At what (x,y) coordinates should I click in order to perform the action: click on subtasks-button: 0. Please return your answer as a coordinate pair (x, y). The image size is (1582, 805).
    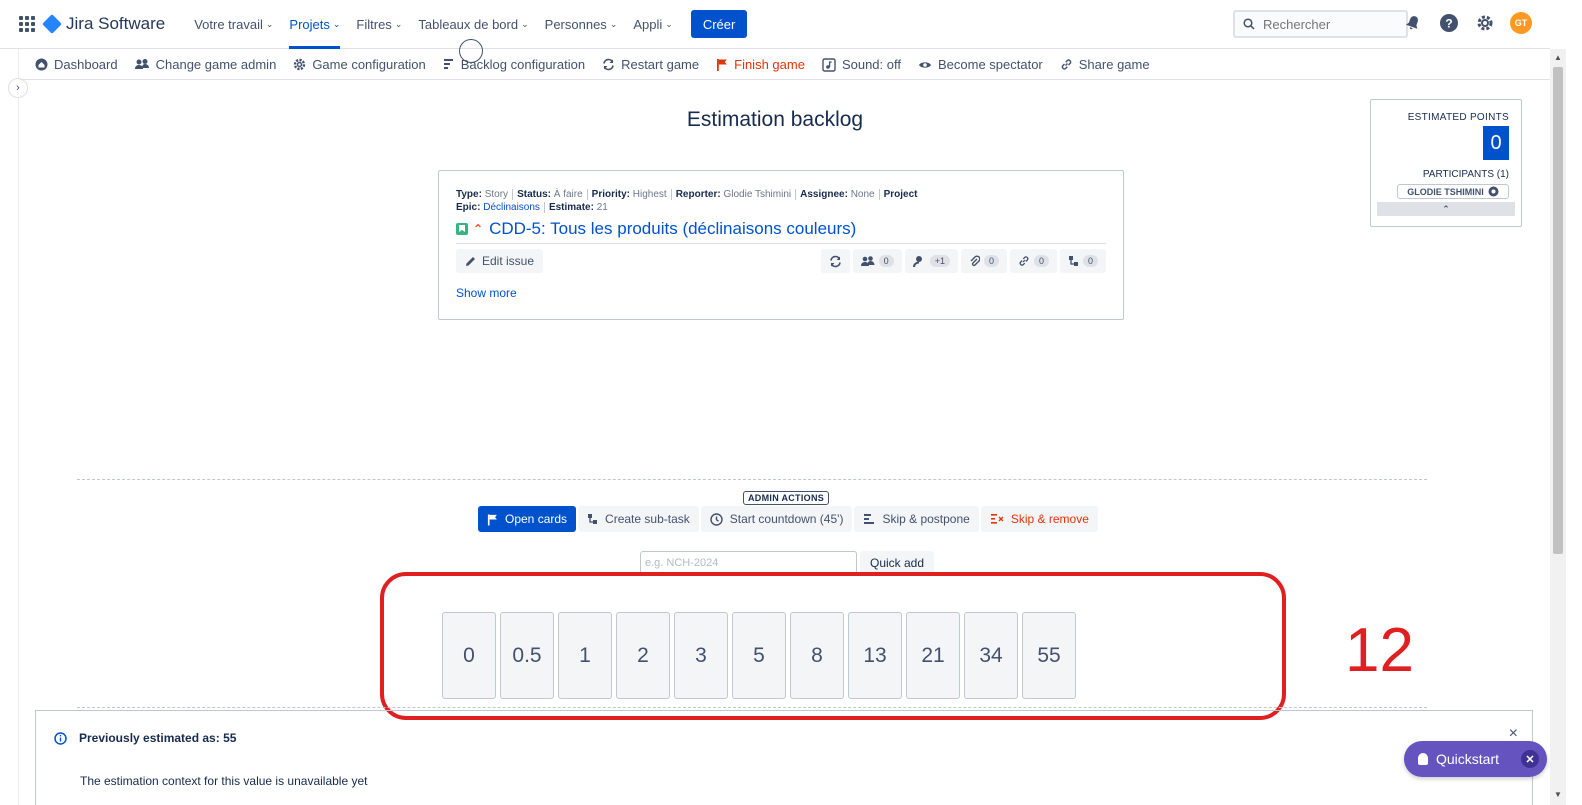
    Looking at the image, I should click on (1082, 261).